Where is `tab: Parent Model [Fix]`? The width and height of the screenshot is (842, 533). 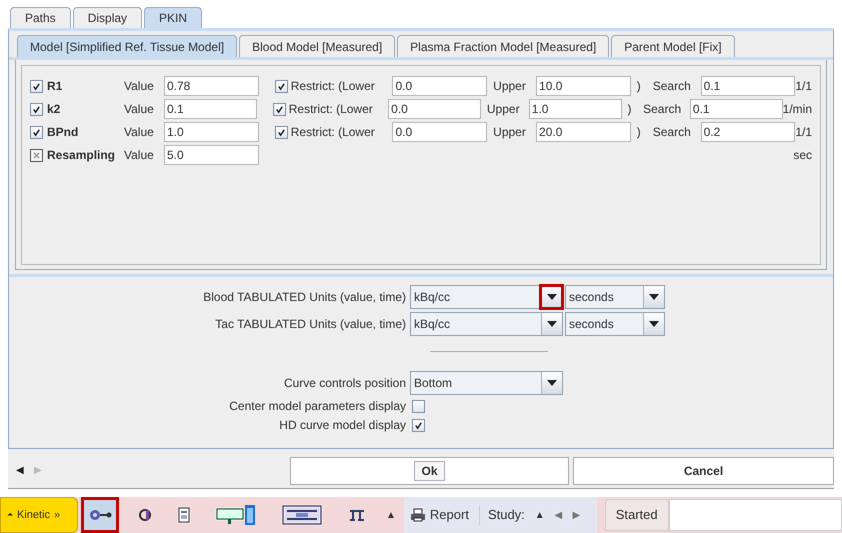 tab: Parent Model [Fix] is located at coordinates (673, 46).